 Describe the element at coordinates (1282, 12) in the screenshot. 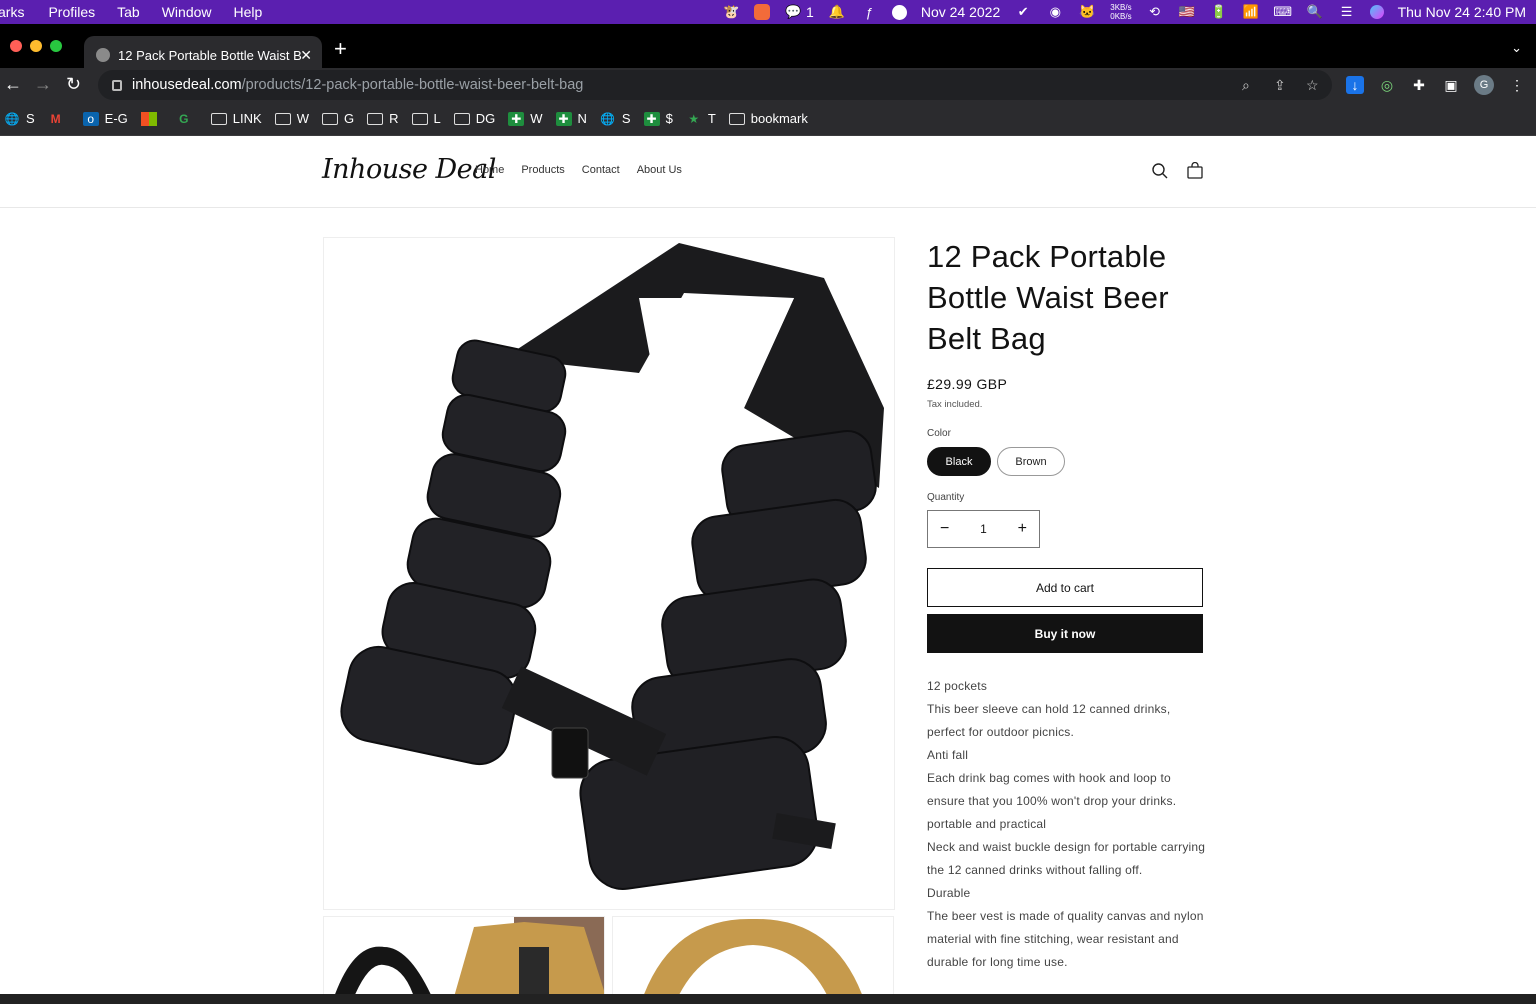

I see `keyboard-icon: ⌨` at that location.